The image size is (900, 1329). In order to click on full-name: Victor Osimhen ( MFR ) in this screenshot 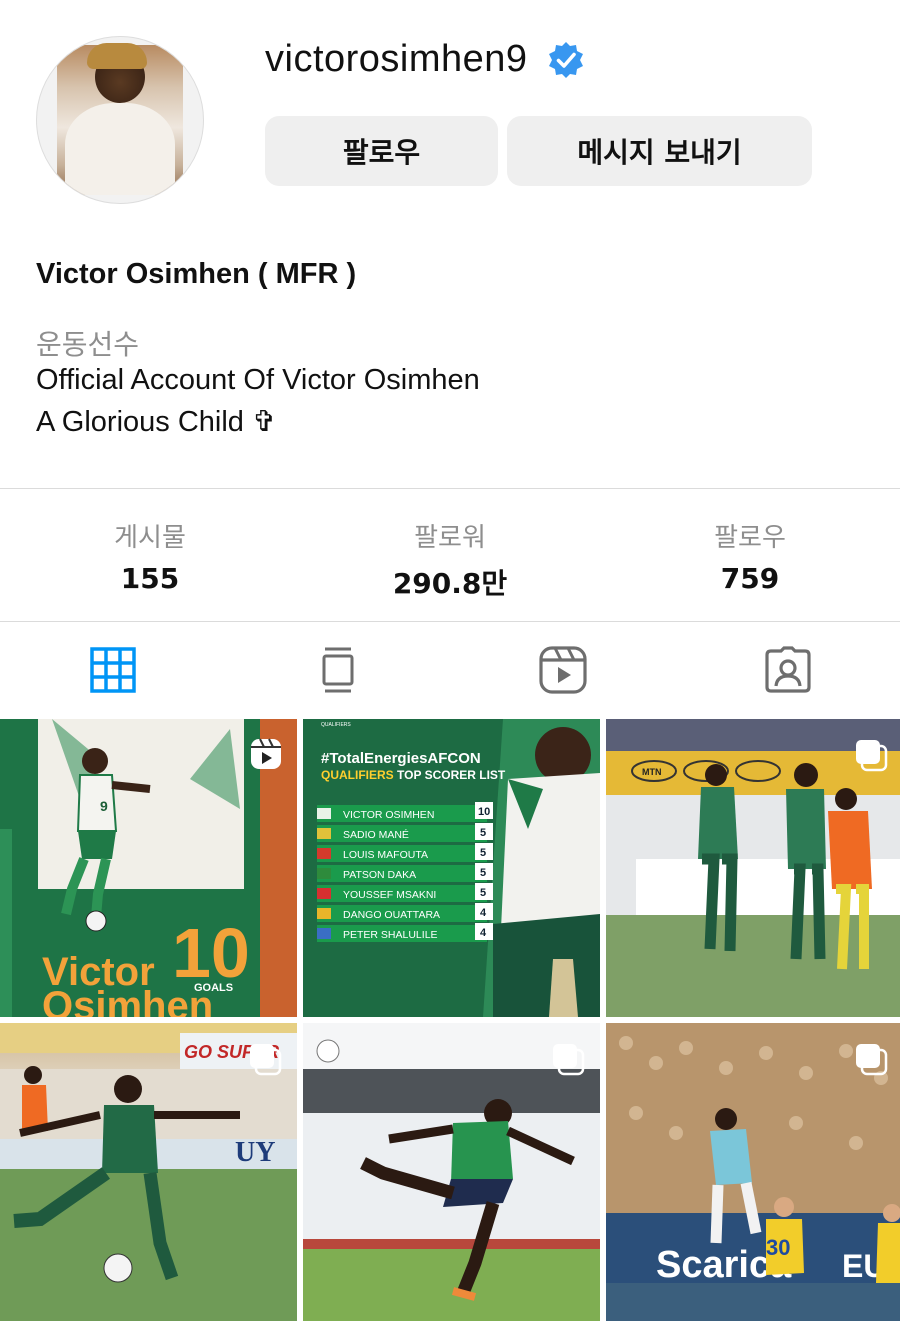, I will do `click(196, 274)`.